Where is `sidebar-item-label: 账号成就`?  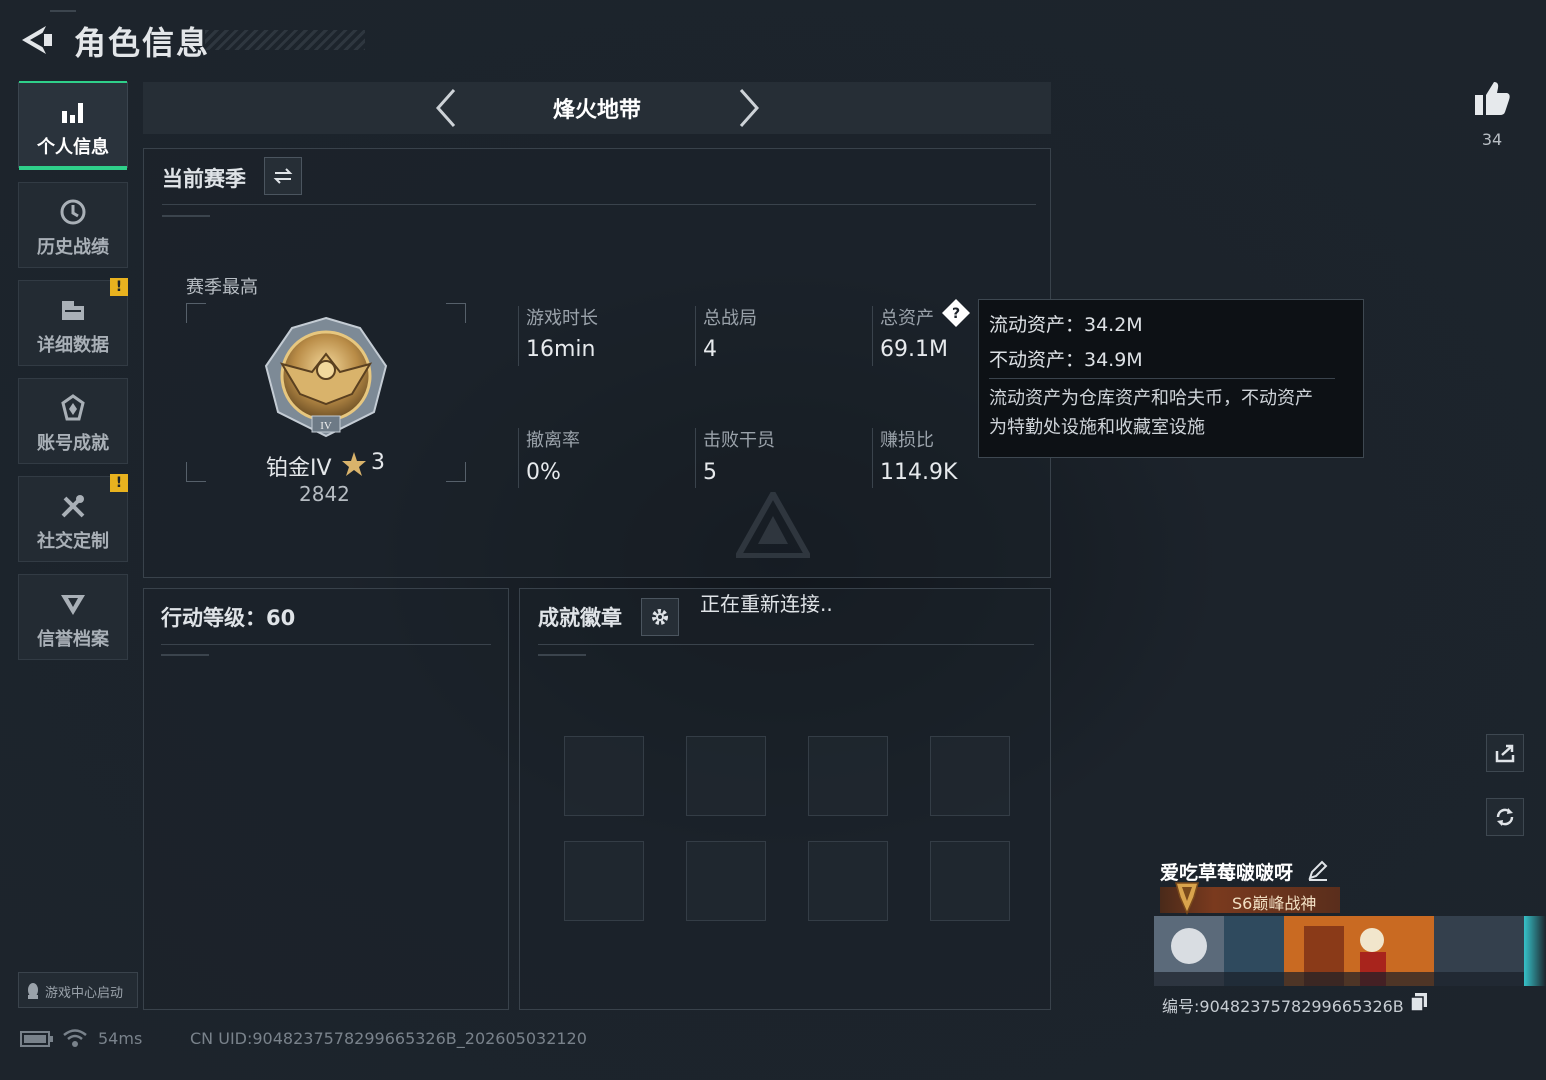 sidebar-item-label: 账号成就 is located at coordinates (73, 443).